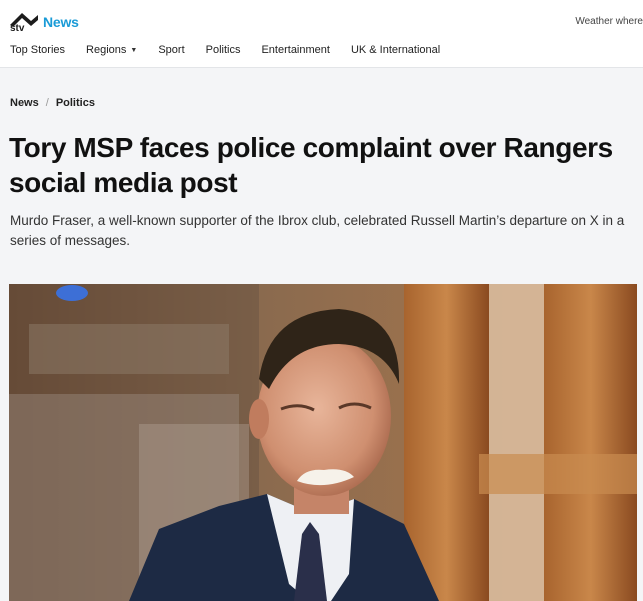  I want to click on breadcrumb-news: News, so click(24, 103).